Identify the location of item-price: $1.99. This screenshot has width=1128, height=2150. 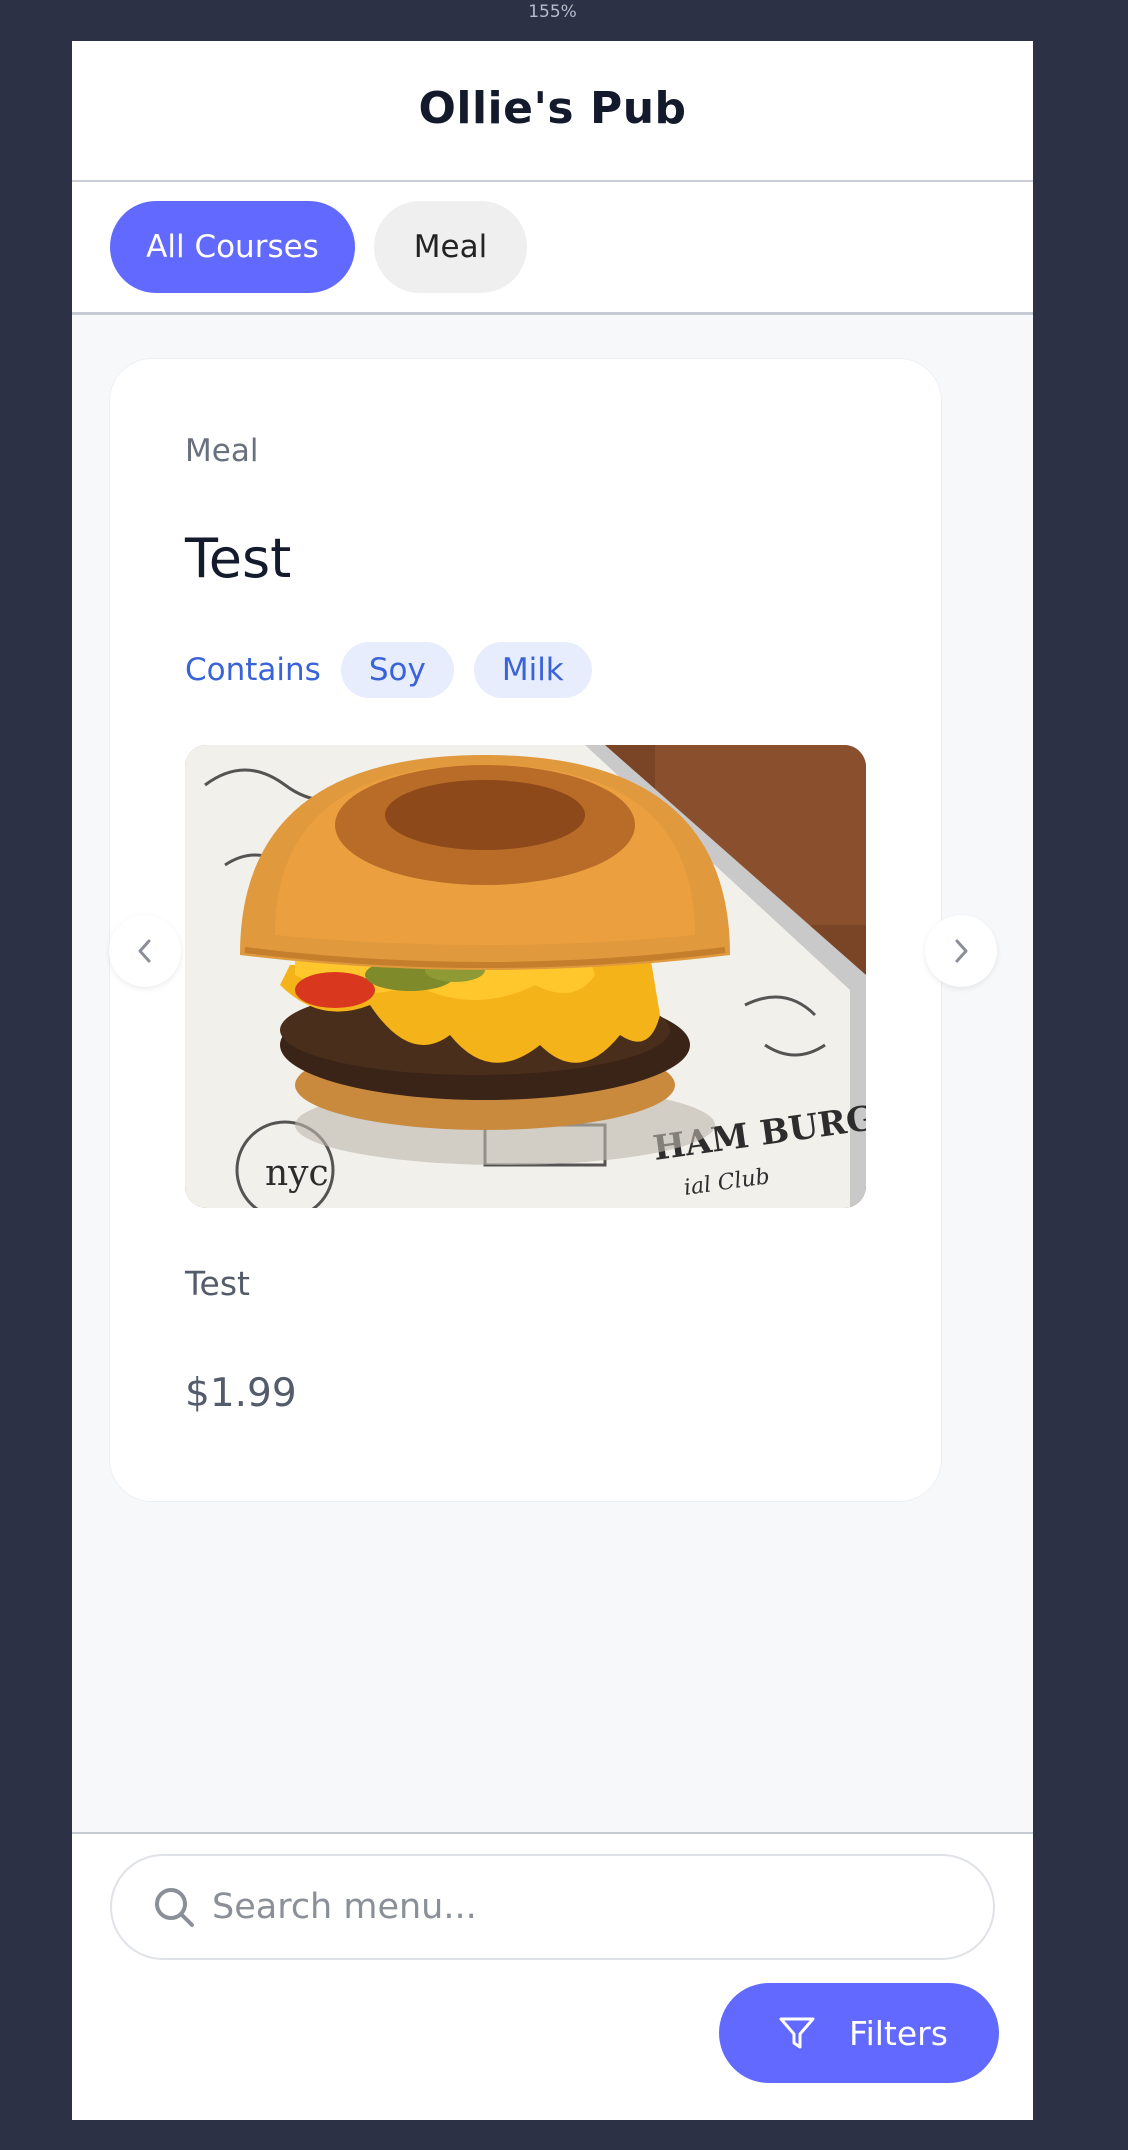
(241, 1393).